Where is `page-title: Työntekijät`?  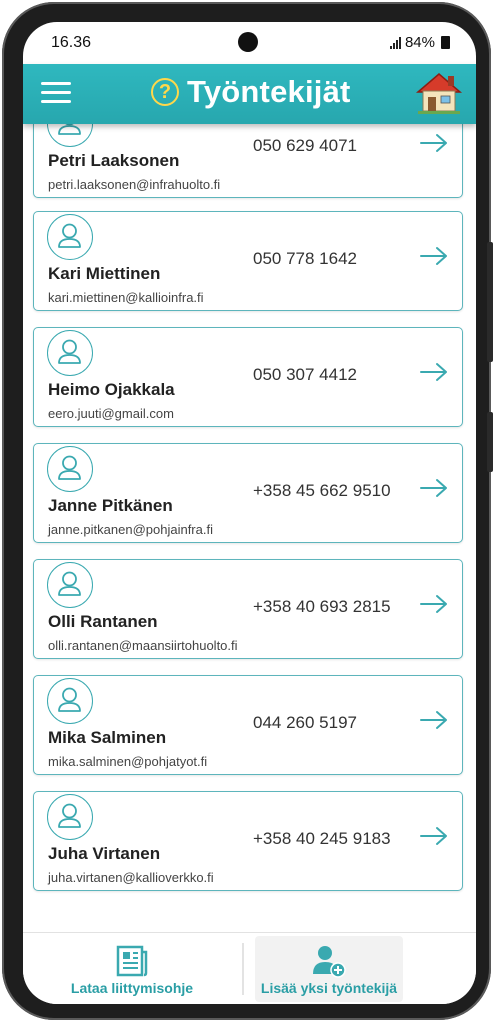
page-title: Työntekijät is located at coordinates (269, 91).